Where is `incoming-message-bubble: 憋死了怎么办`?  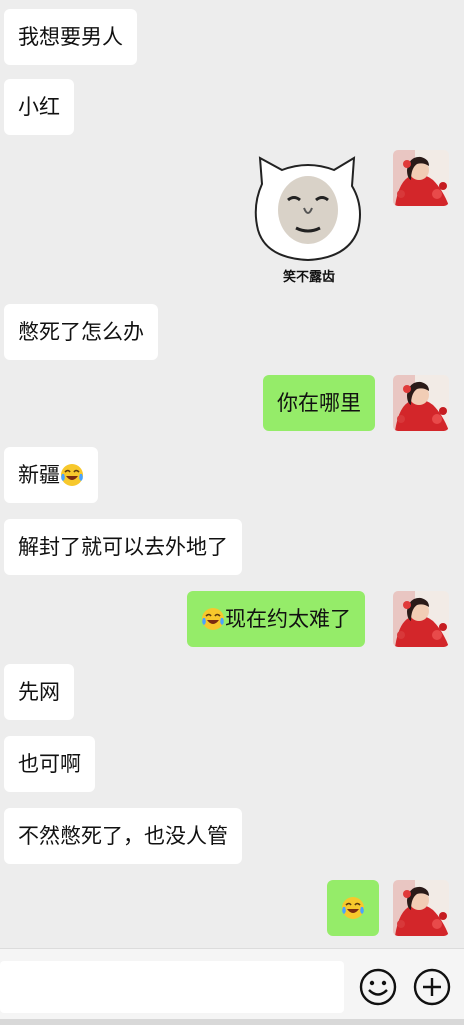
incoming-message-bubble: 憋死了怎么办 is located at coordinates (81, 332).